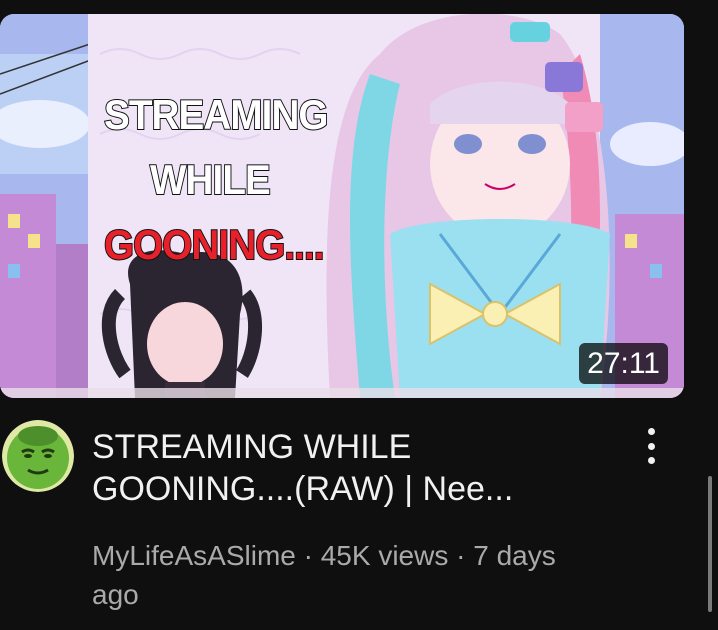  I want to click on channel-avatar, so click(38, 456).